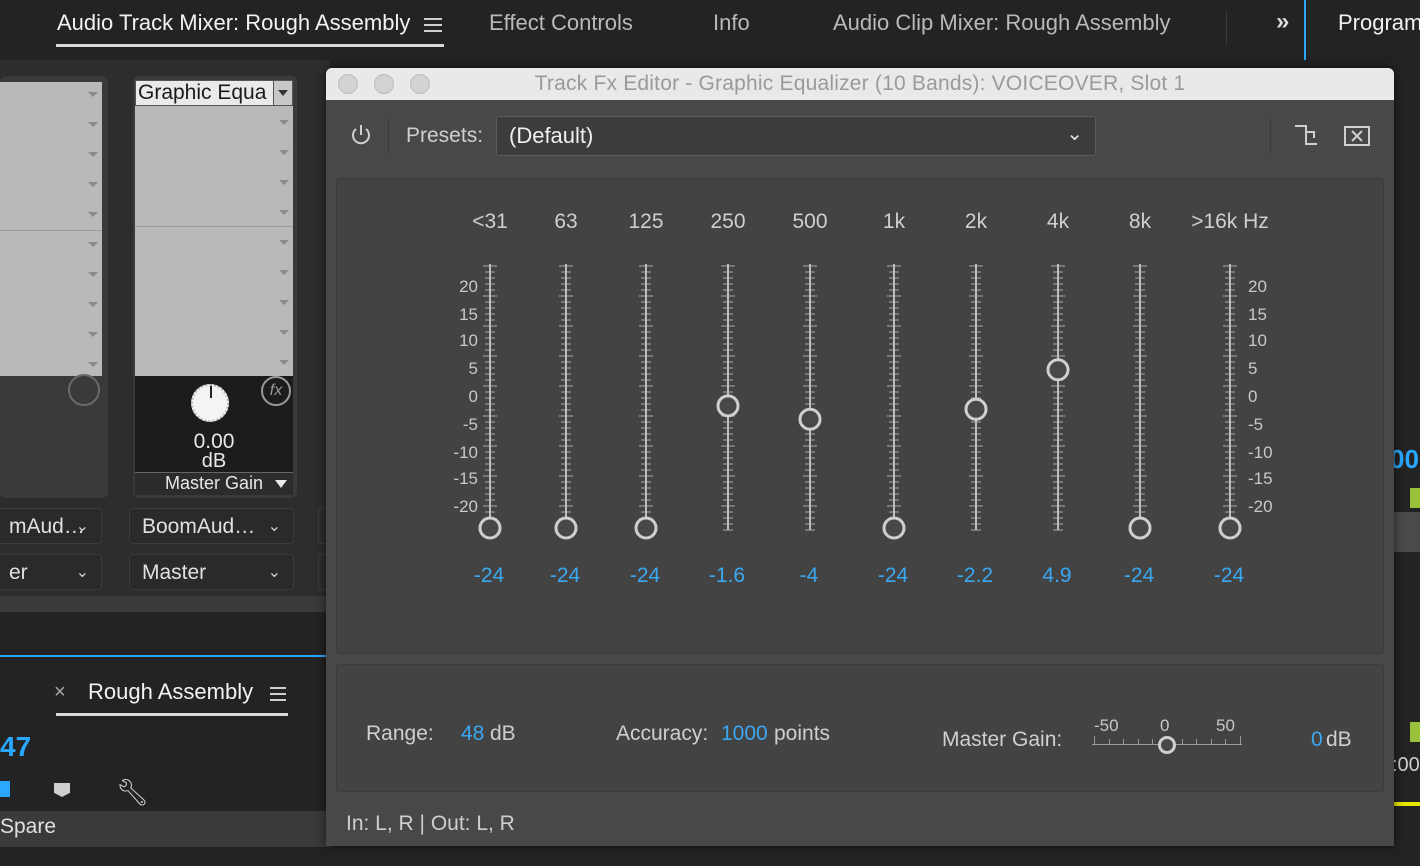 The image size is (1420, 866). Describe the element at coordinates (1001, 23) in the screenshot. I see `tab-audio-clip-mixer: Audio Clip Mixer: Rough Assembly` at that location.